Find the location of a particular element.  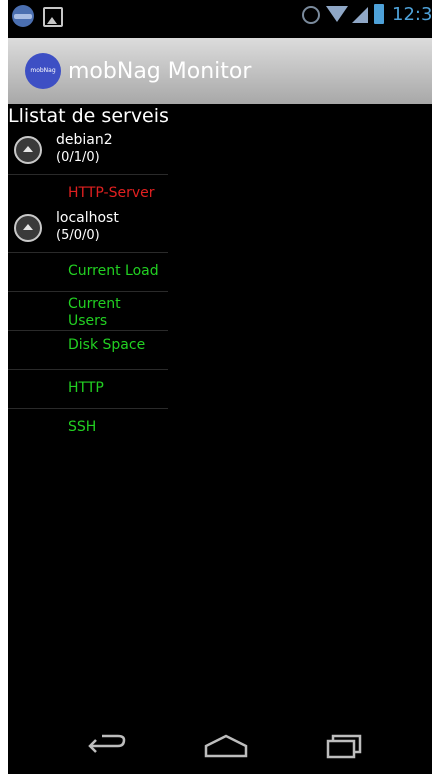

host-counts: (0/1/0) is located at coordinates (78, 157).